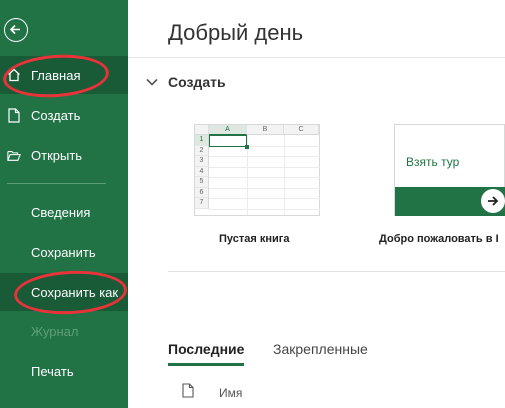 The width and height of the screenshot is (505, 408). I want to click on blank-workbook-template: A B C 1 2 3 4 5 6 7, so click(257, 170).